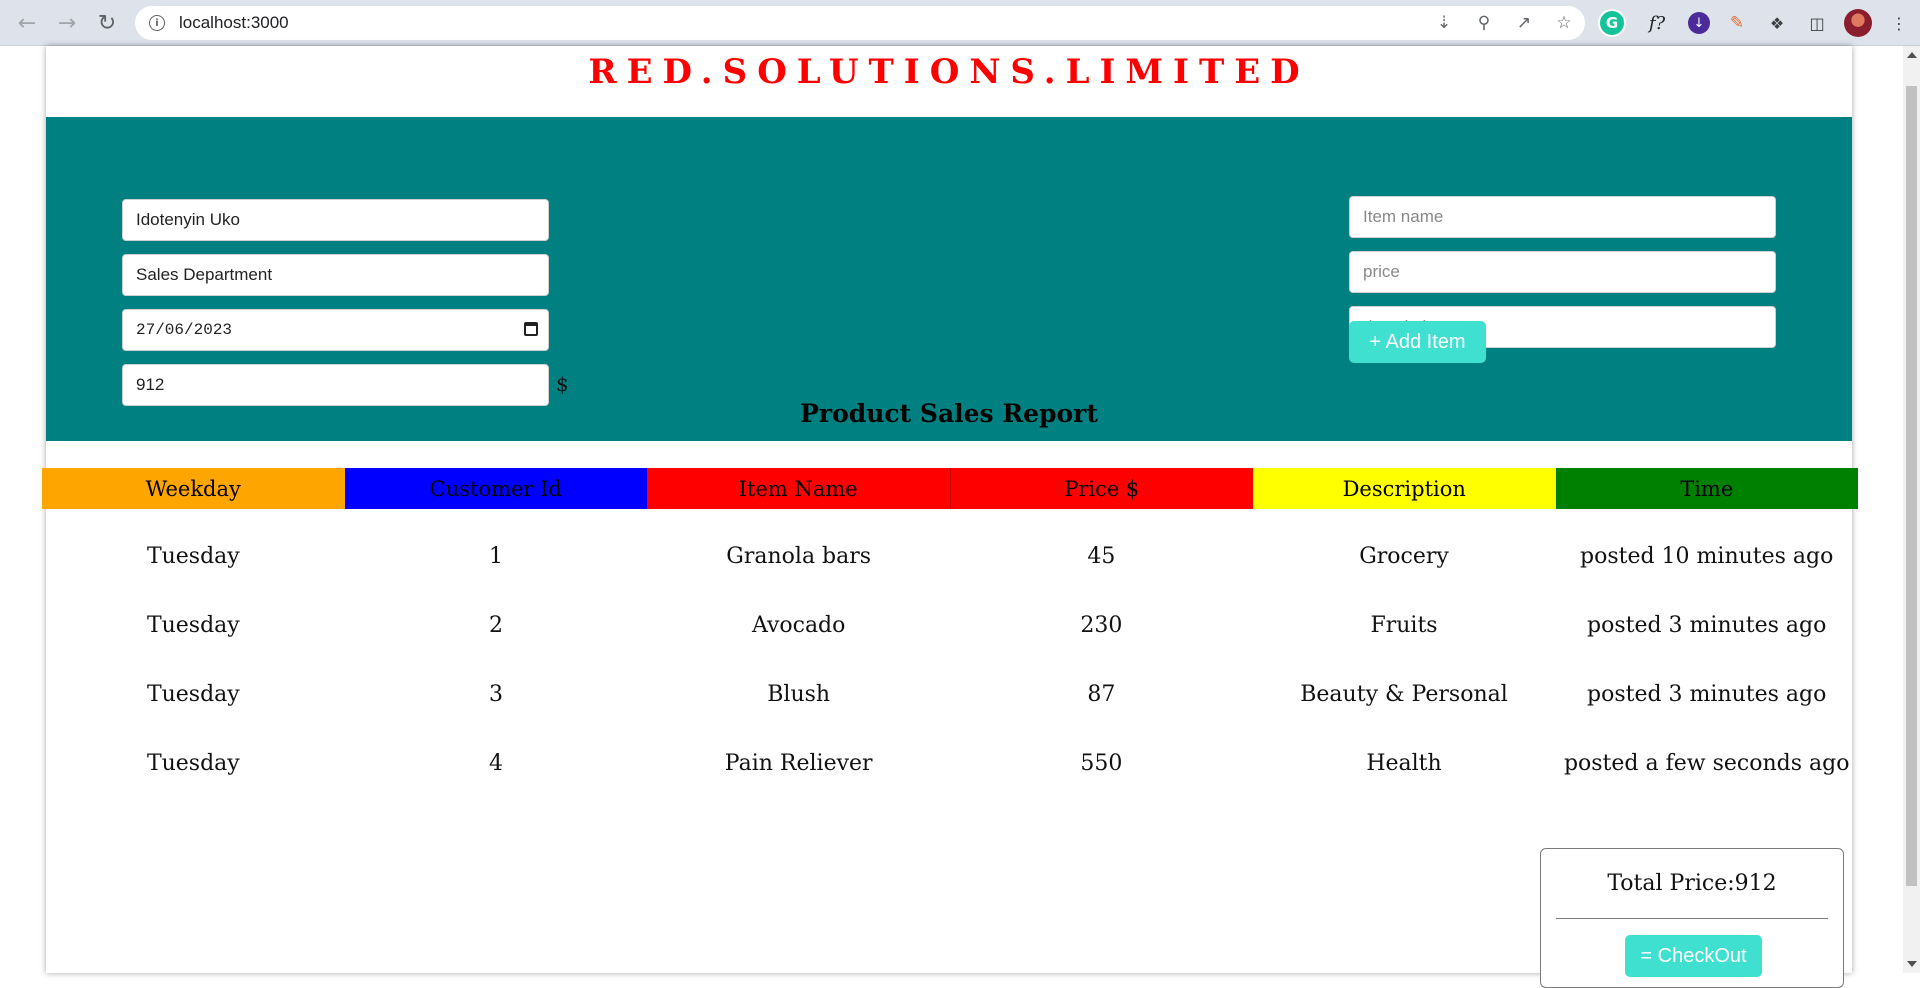 This screenshot has width=1920, height=988. What do you see at coordinates (496, 556) in the screenshot?
I see `cell-customer-id: 1` at bounding box center [496, 556].